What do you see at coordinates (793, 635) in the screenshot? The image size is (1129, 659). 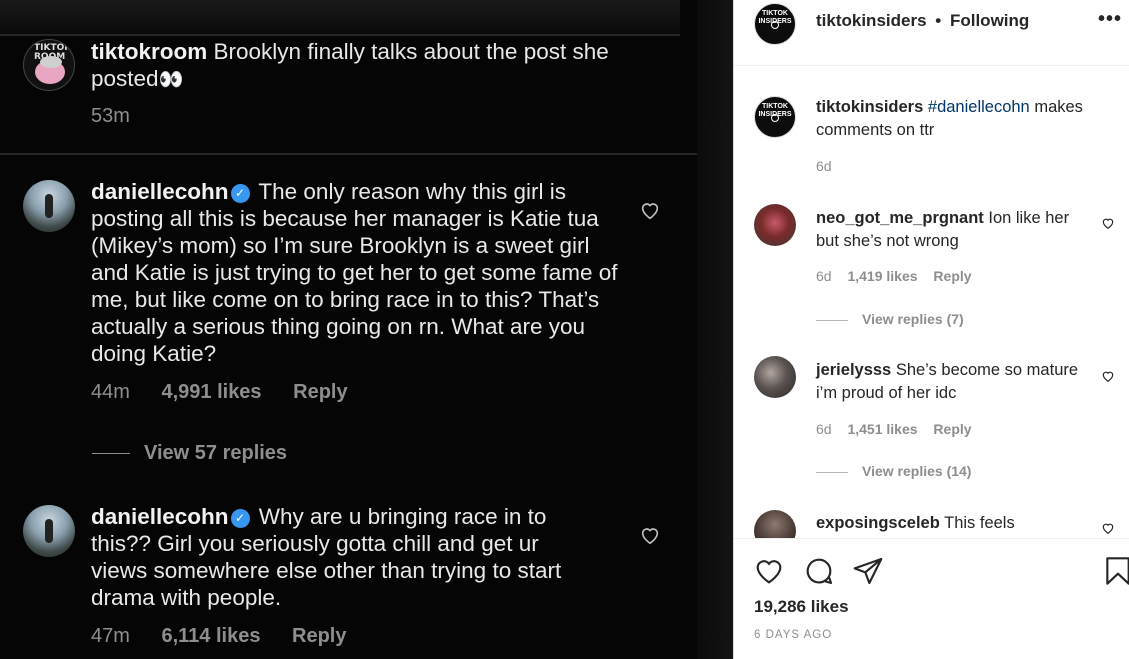 I see `post-time: 6 DAYS AGO` at bounding box center [793, 635].